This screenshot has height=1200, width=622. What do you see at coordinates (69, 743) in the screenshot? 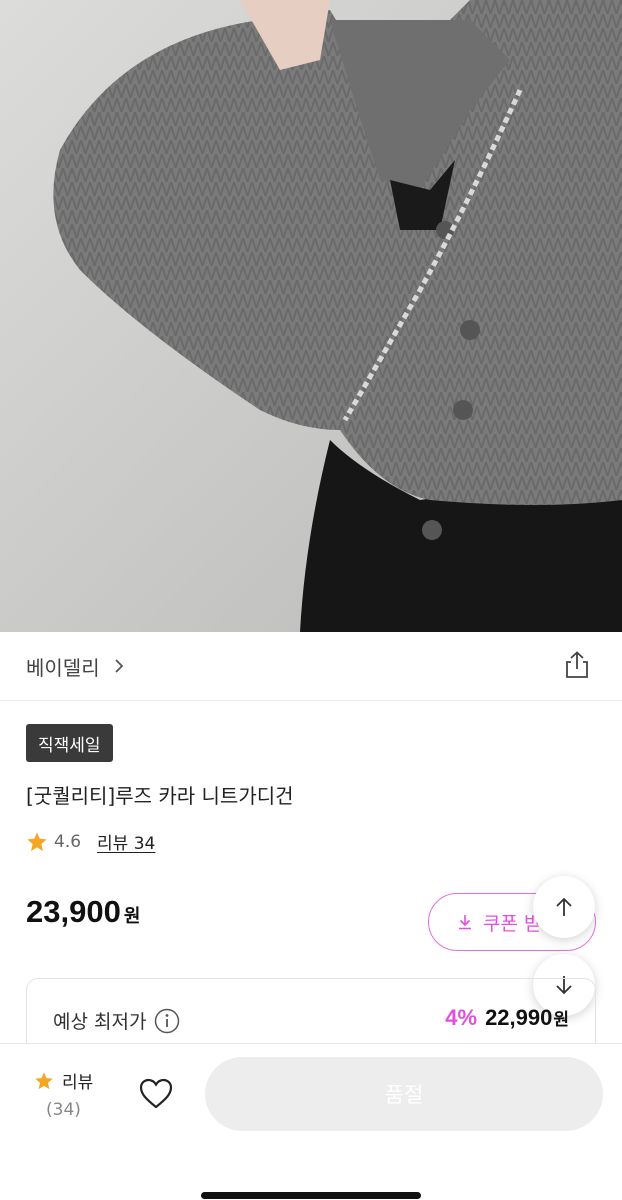
I see `sale-badge: 직잭세일` at bounding box center [69, 743].